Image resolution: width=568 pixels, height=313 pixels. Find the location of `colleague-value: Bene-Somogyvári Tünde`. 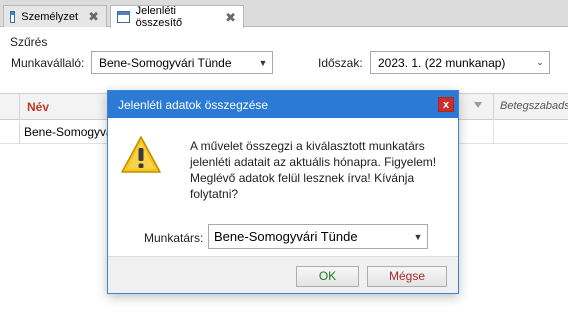

colleague-value: Bene-Somogyvári Tünde is located at coordinates (286, 236).